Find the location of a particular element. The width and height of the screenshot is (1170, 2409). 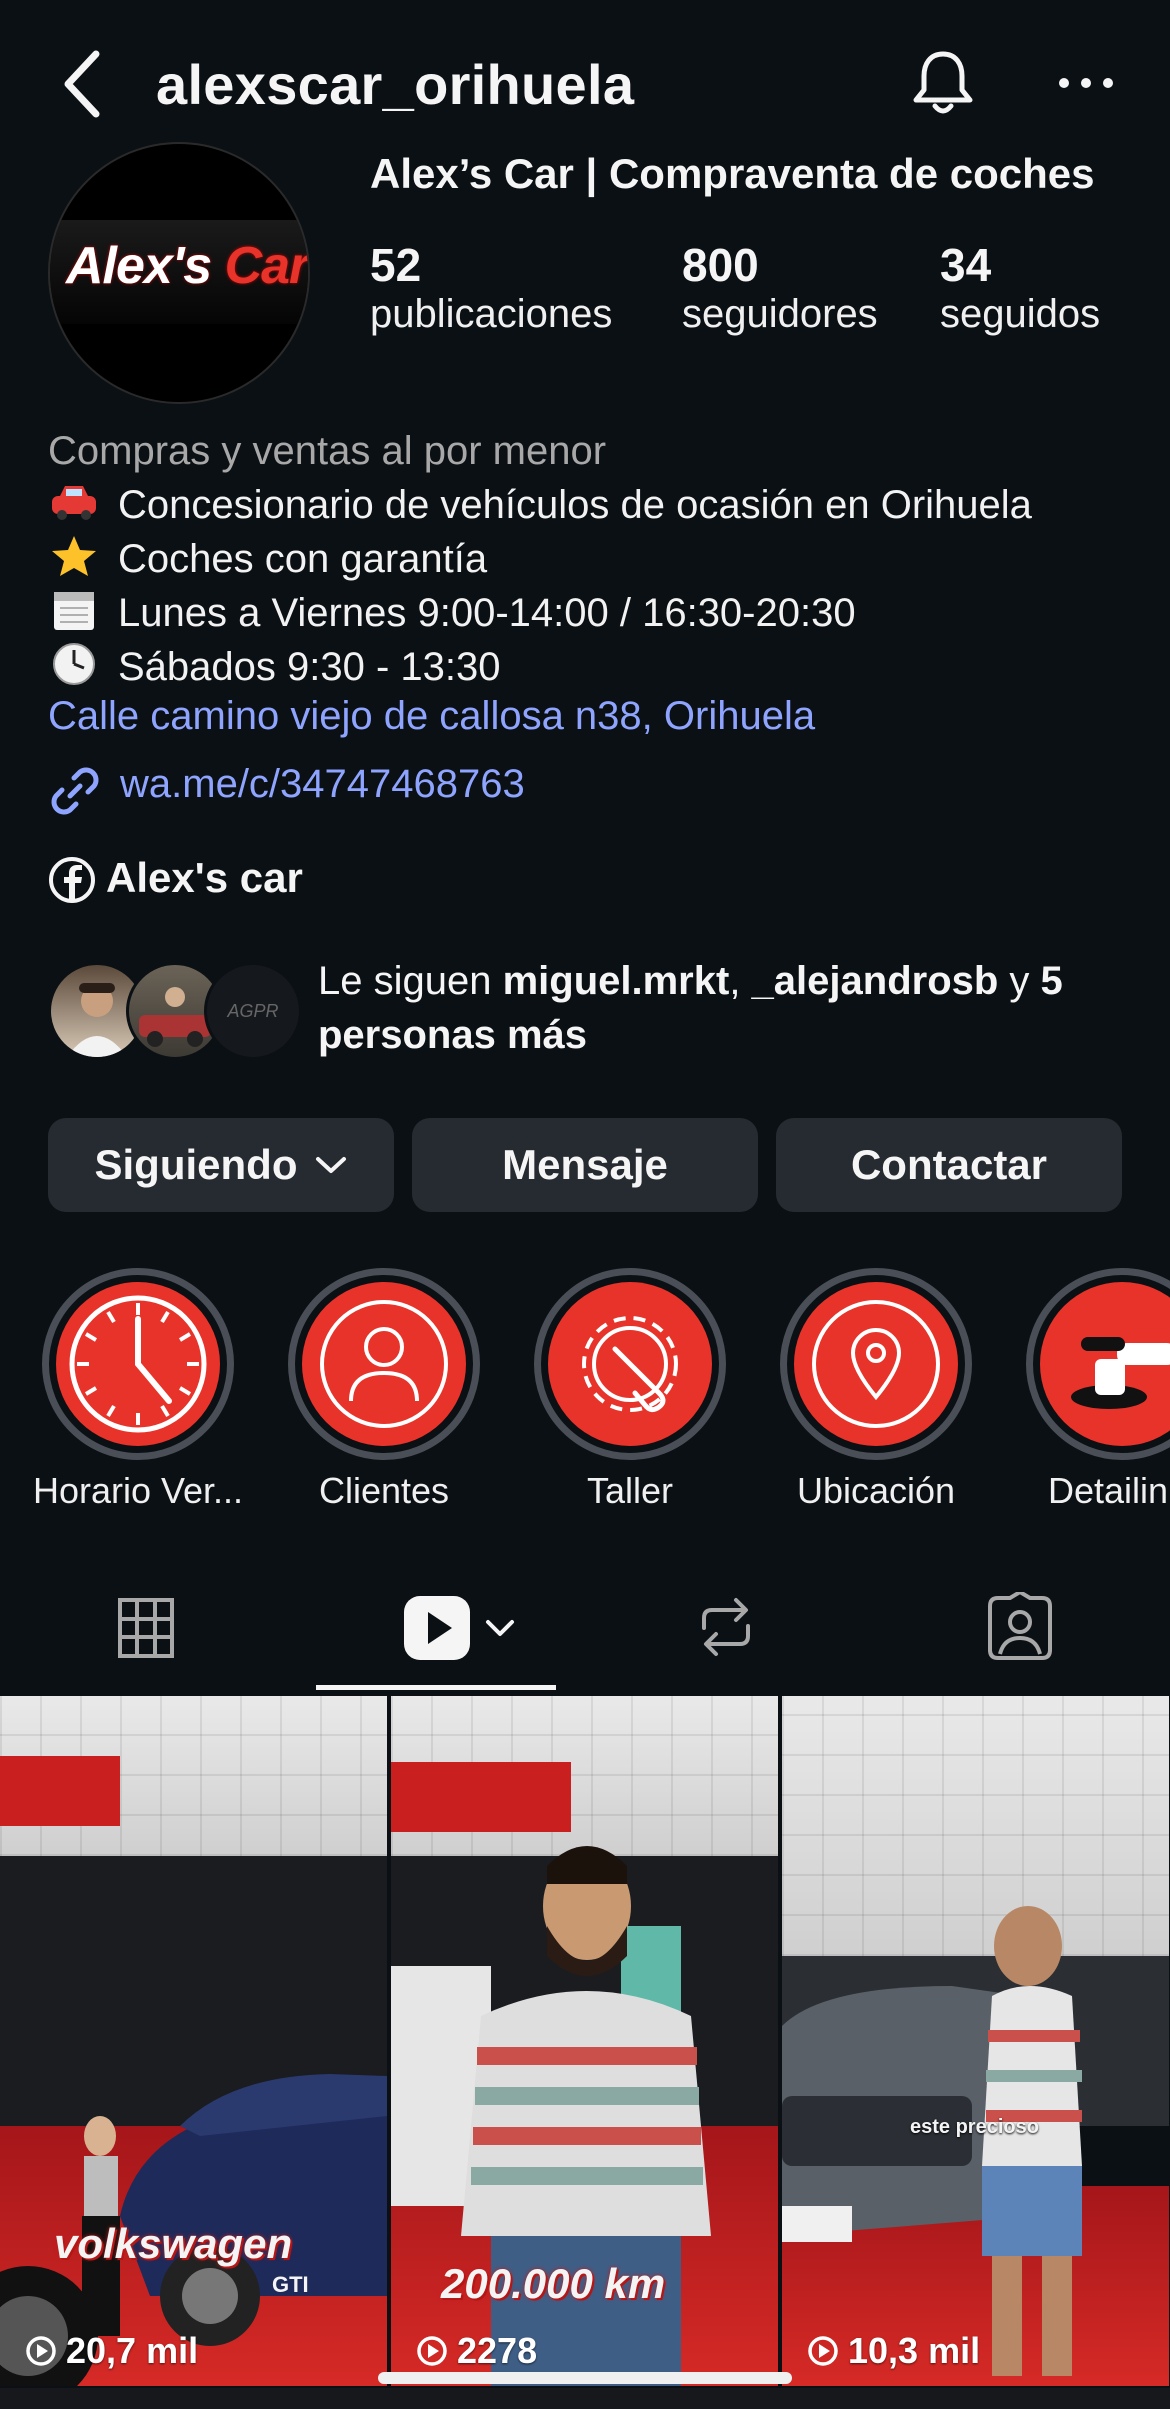

stat-posts-label: publicaciones is located at coordinates (491, 314).